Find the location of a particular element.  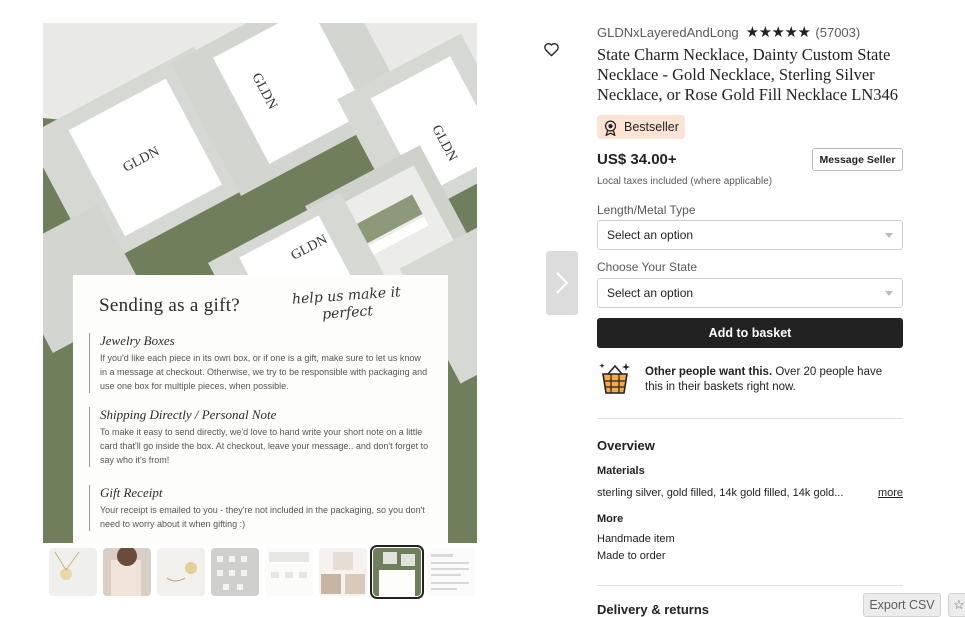

gift-card-script: help us make it perfect is located at coordinates (346, 303).